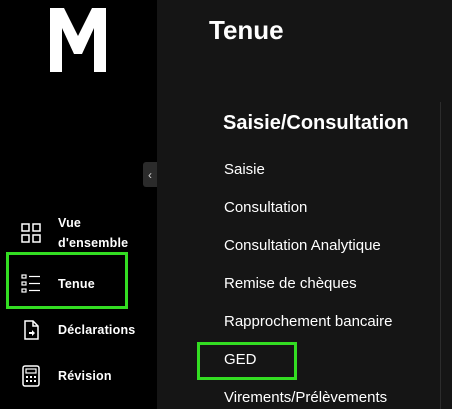 The width and height of the screenshot is (452, 409). I want to click on sidebar-item-declarations: Déclarations, so click(77, 330).